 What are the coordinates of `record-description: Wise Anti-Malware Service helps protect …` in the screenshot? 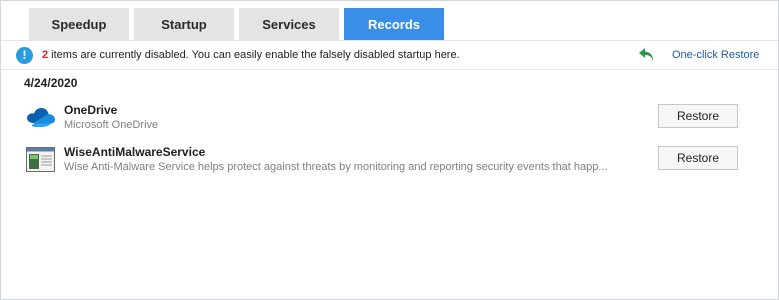 It's located at (336, 167).